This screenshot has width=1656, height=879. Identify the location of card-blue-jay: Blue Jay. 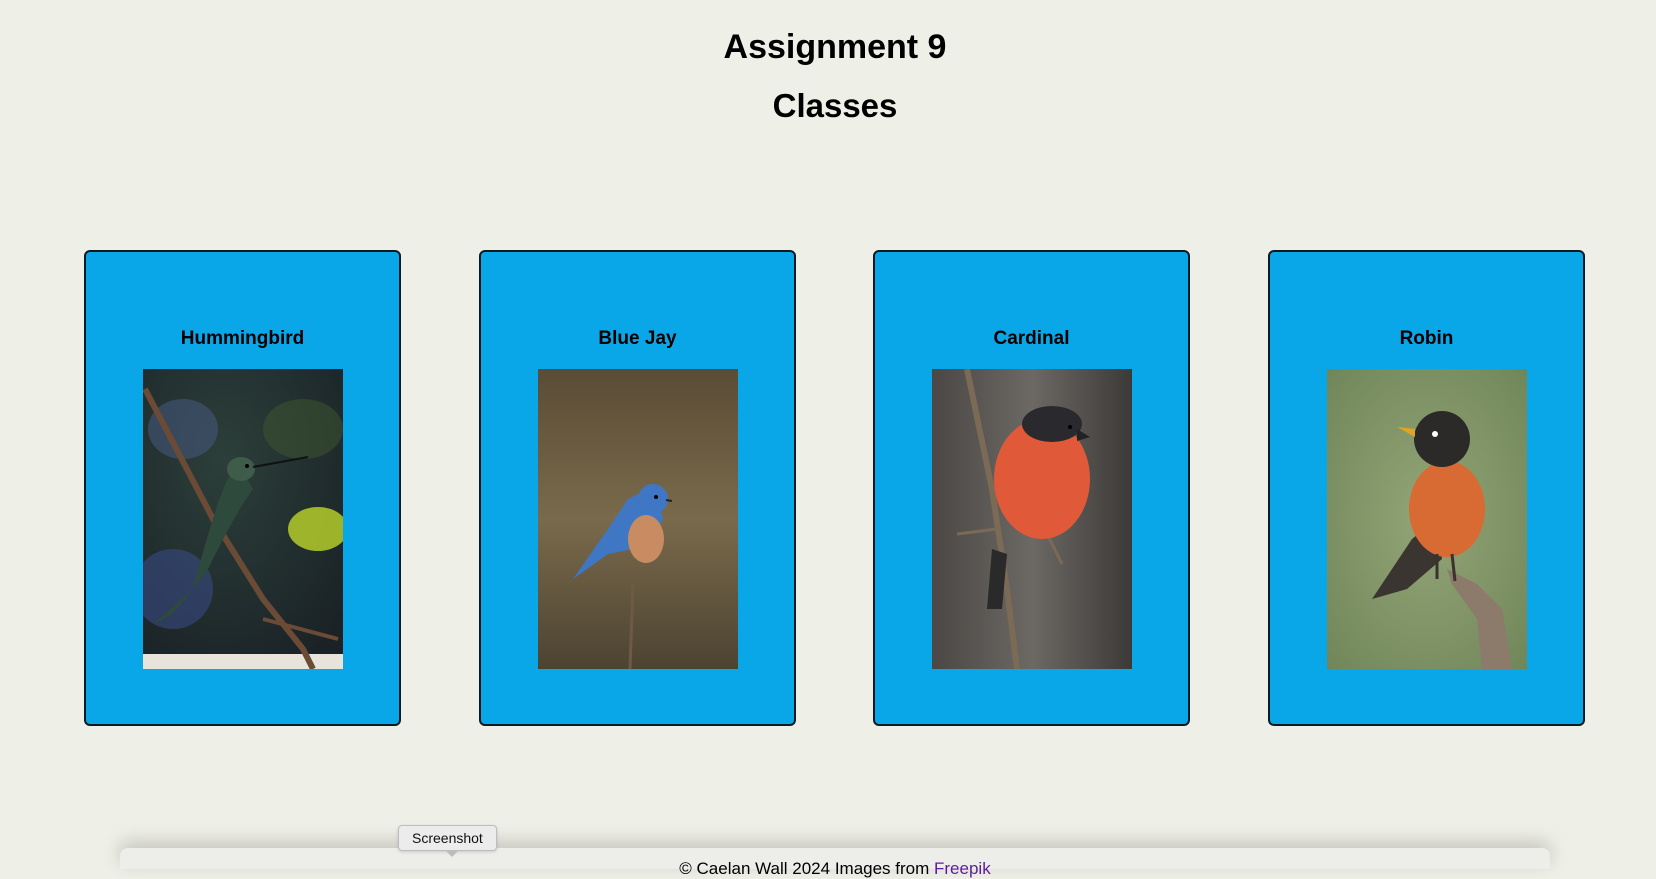
(637, 488).